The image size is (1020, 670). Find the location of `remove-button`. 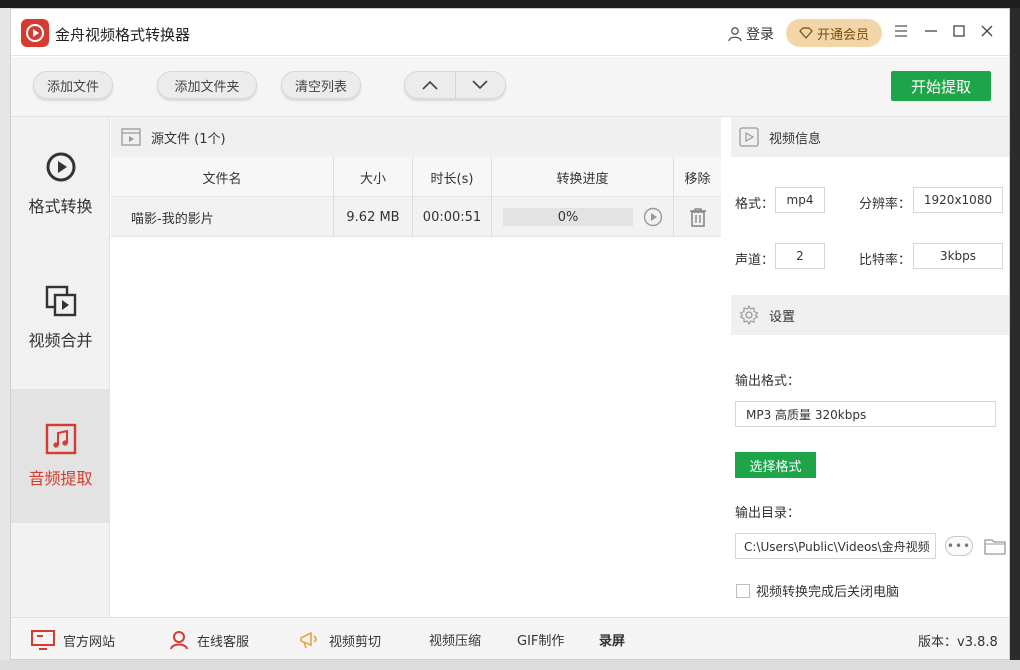

remove-button is located at coordinates (697, 217).